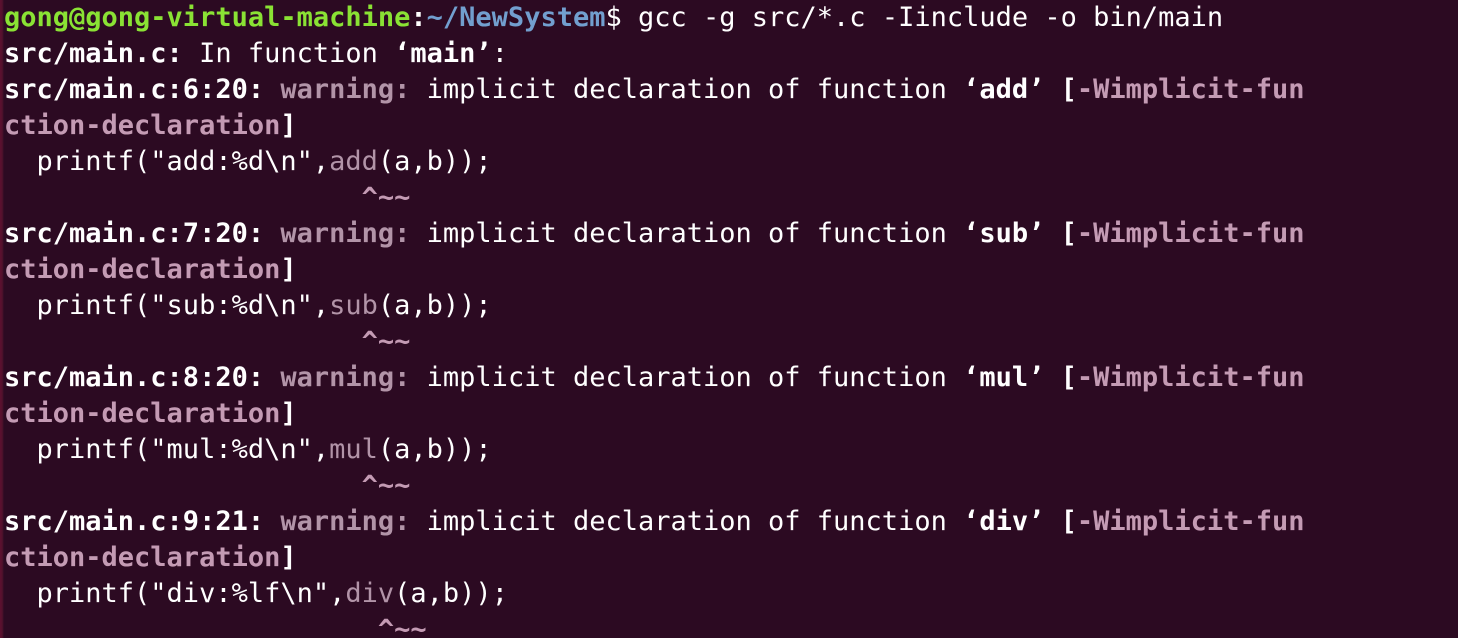 The image size is (1458, 638). What do you see at coordinates (613, 17) in the screenshot?
I see `prompt-sigil: $` at bounding box center [613, 17].